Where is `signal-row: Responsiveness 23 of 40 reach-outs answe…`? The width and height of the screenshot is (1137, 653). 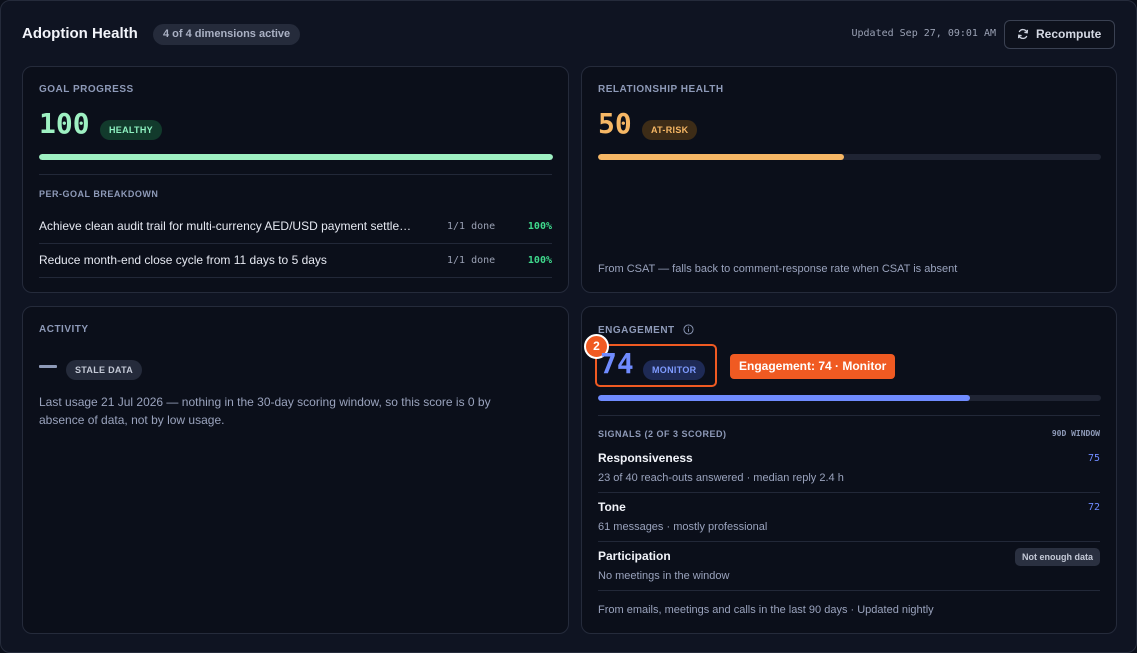
signal-row: Responsiveness 23 of 40 reach-outs answe… is located at coordinates (849, 468).